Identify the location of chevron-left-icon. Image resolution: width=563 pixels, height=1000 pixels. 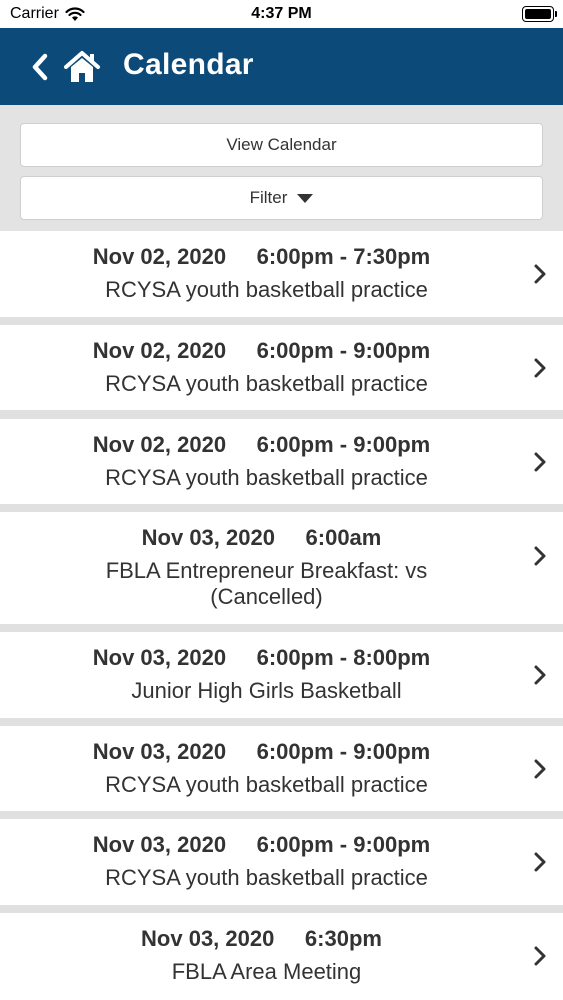
(40, 67).